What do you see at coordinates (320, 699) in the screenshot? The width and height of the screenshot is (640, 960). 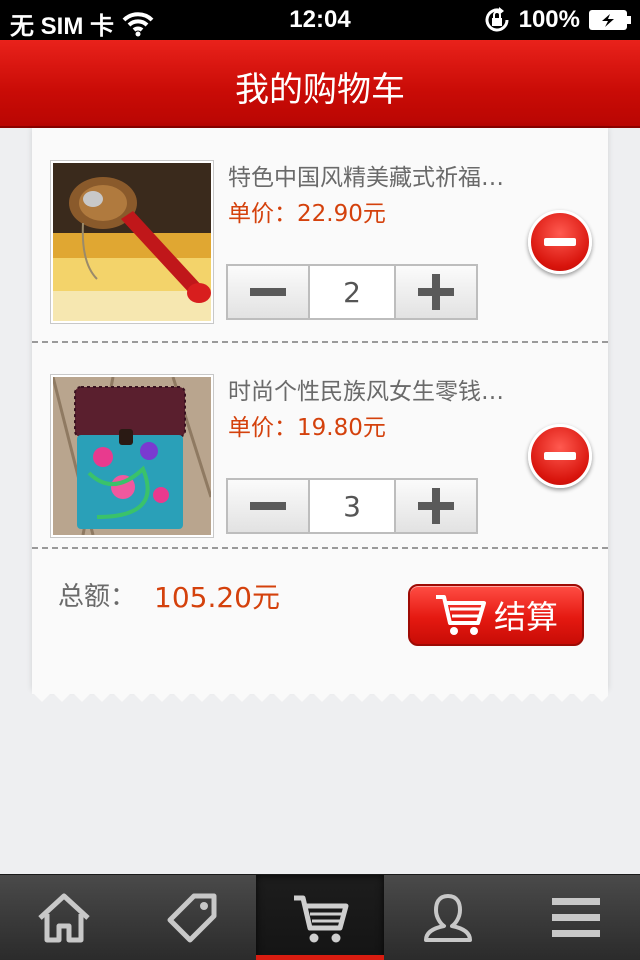 I see `receipt-torn-edge` at bounding box center [320, 699].